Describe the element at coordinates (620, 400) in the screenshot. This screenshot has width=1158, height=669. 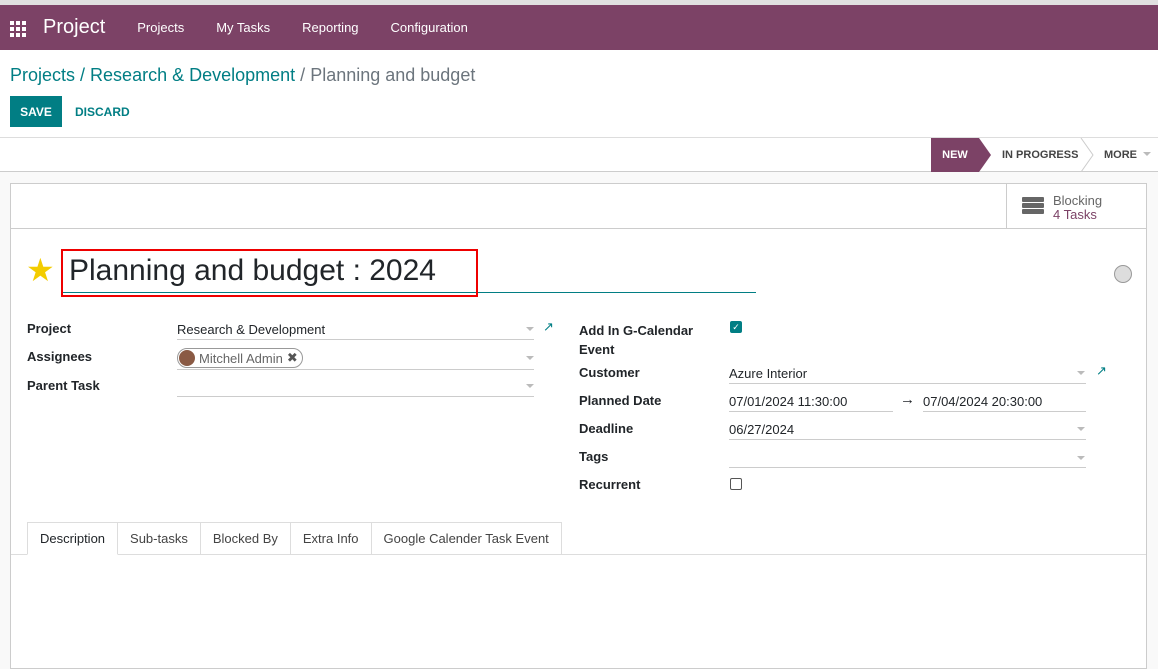
I see `planned-date-label: Planned Date` at that location.